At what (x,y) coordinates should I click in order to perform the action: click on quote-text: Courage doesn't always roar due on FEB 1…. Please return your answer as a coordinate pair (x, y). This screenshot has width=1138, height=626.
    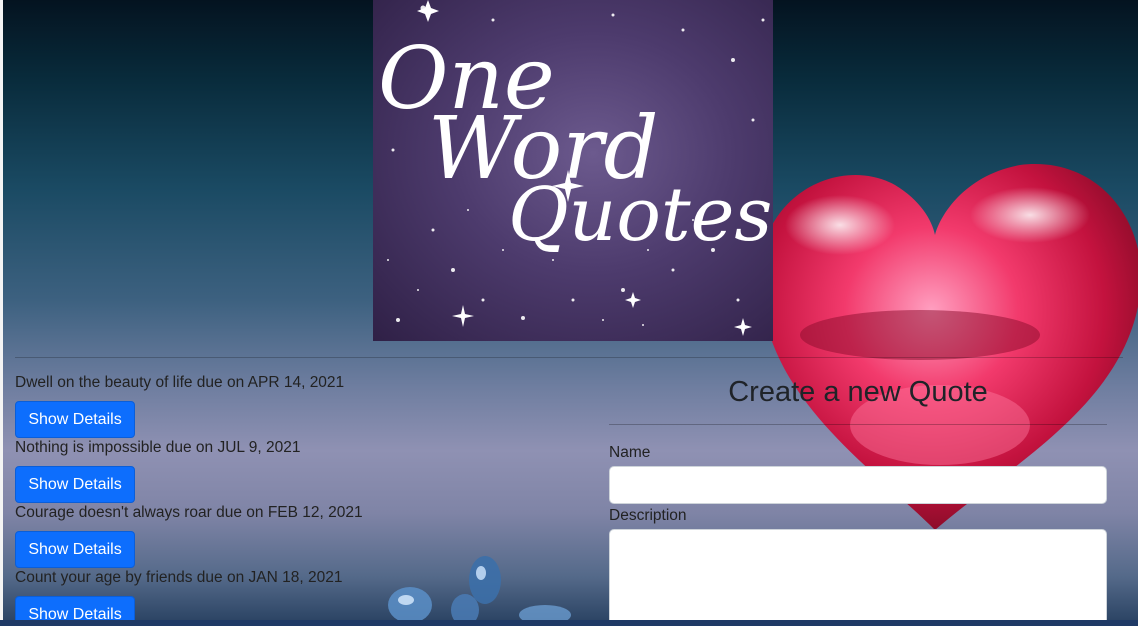
    Looking at the image, I should click on (189, 512).